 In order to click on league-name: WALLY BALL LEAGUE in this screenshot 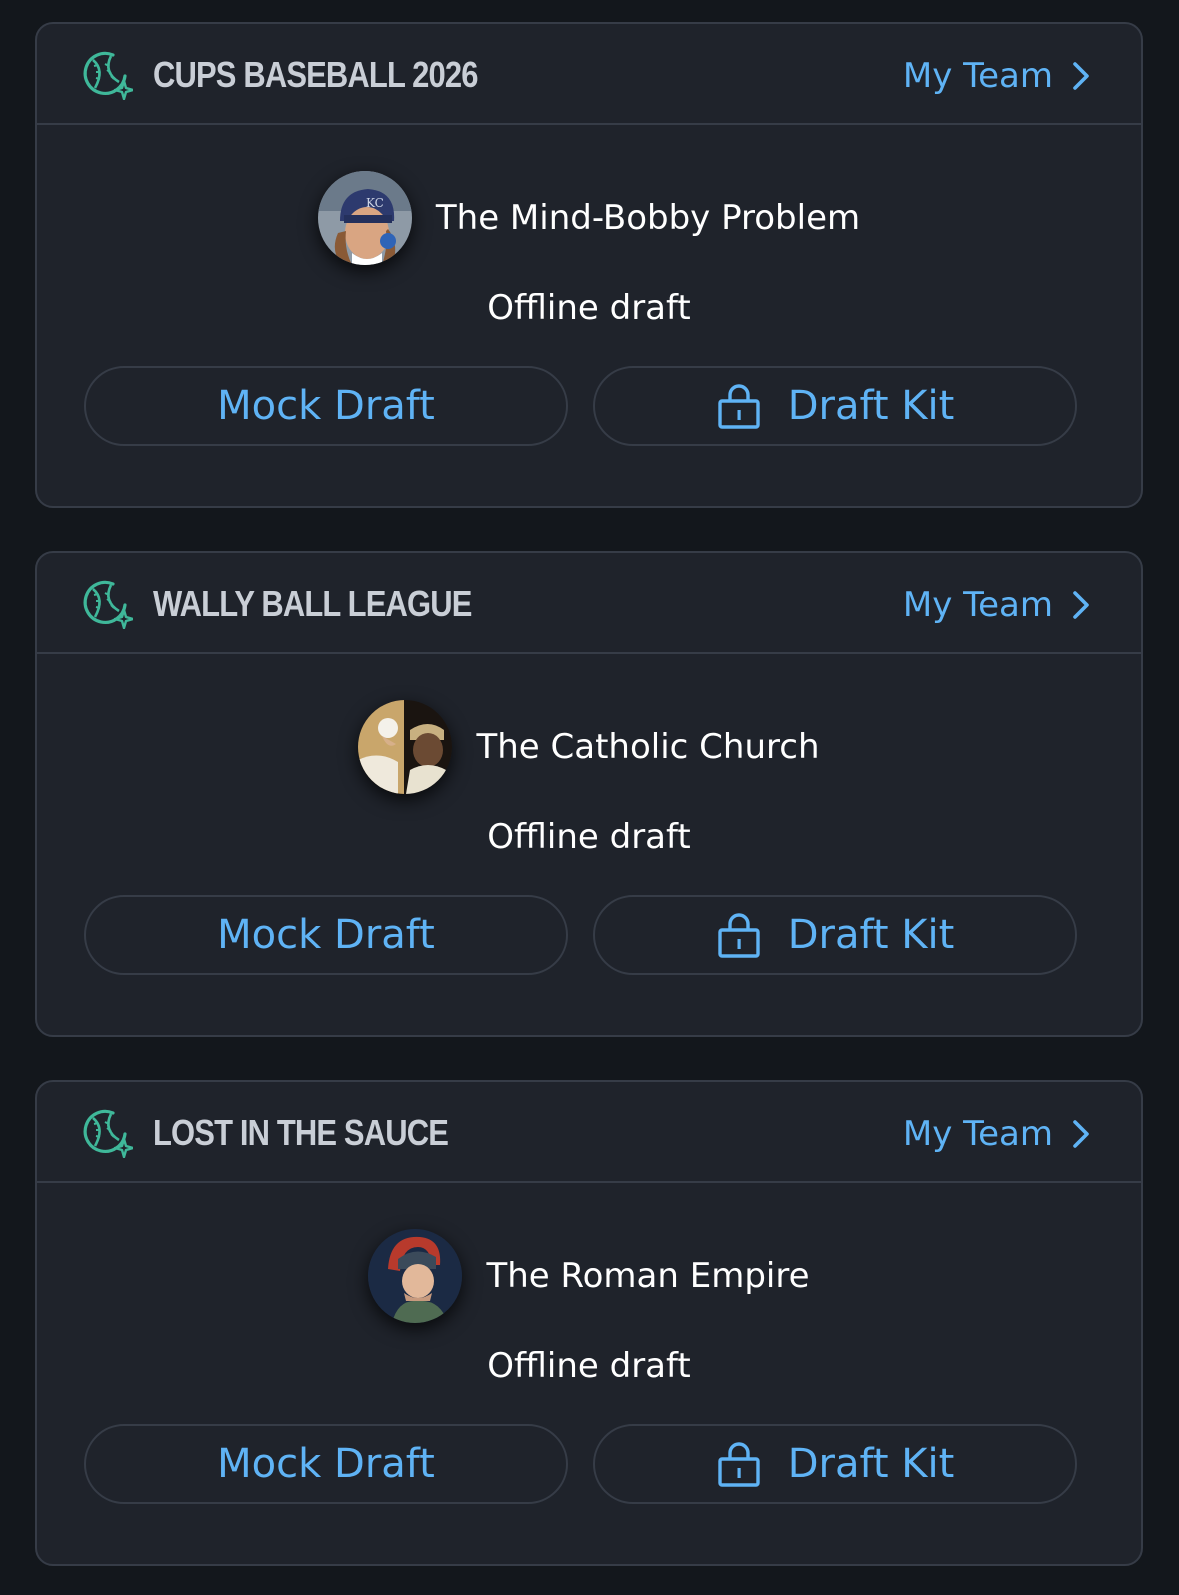, I will do `click(312, 603)`.